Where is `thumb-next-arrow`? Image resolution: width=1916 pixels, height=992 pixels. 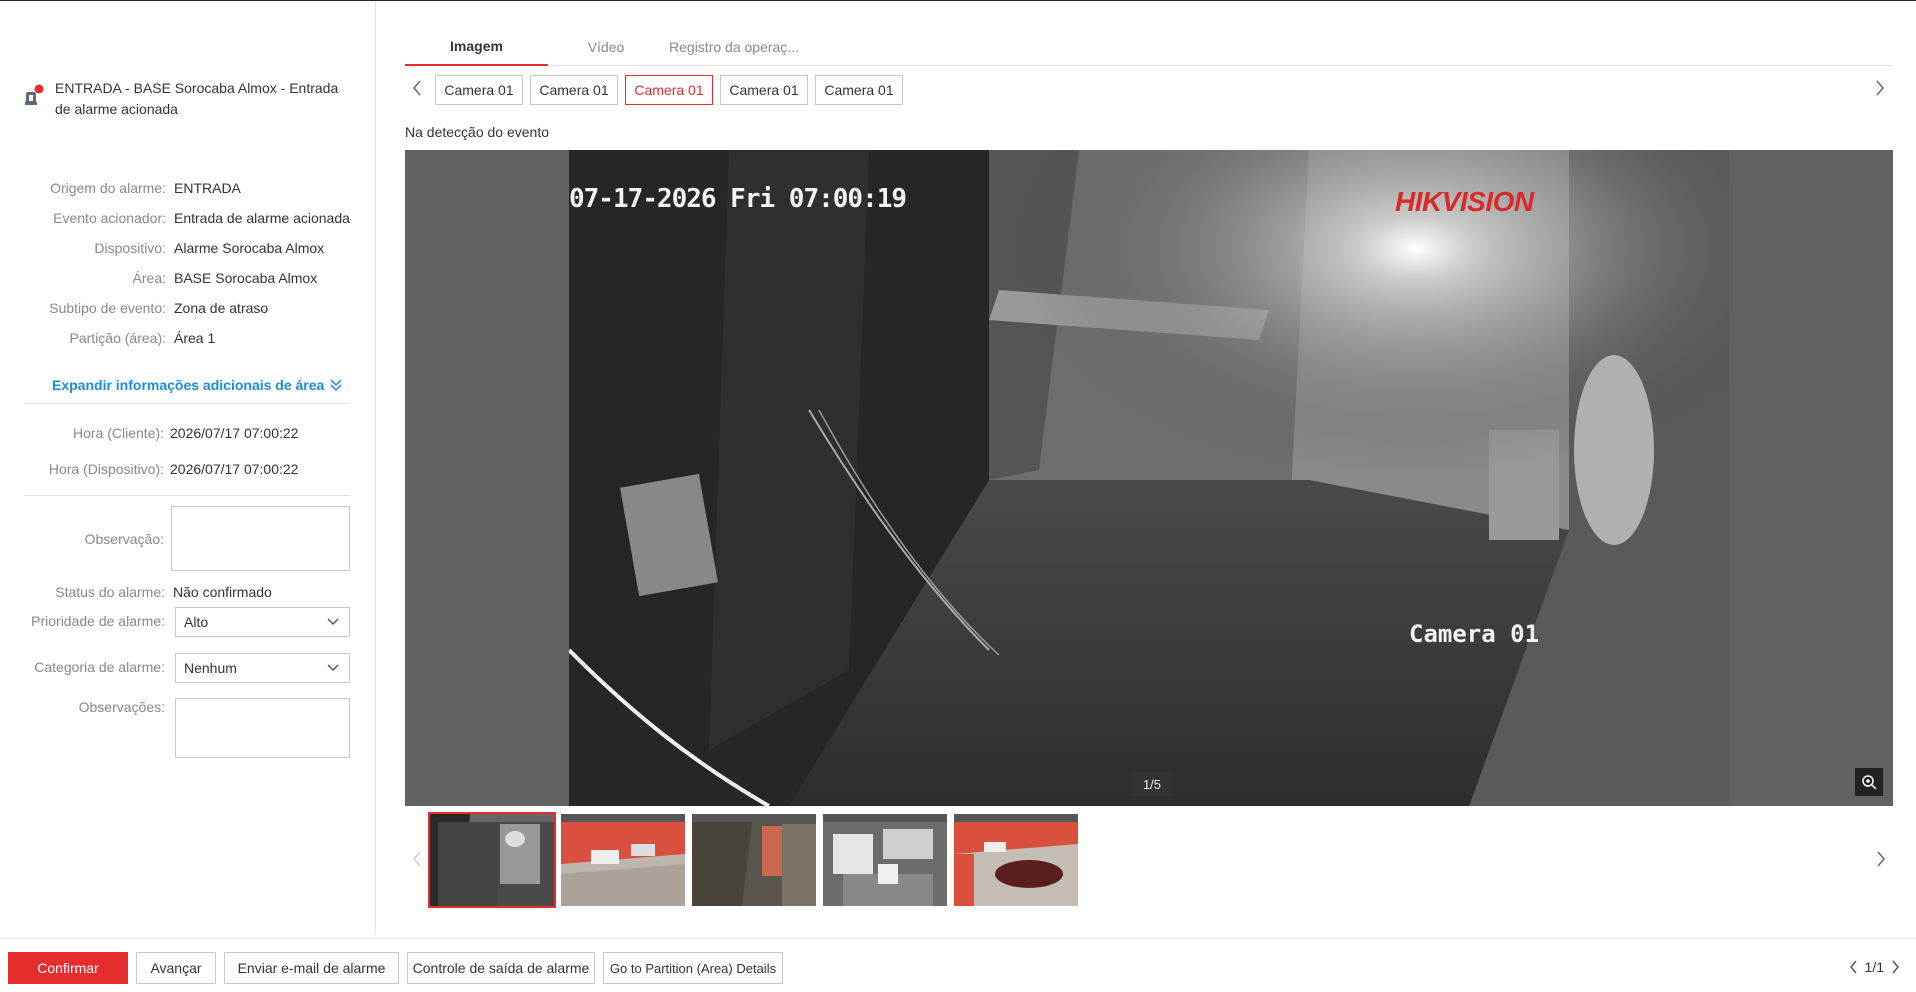 thumb-next-arrow is located at coordinates (1881, 860).